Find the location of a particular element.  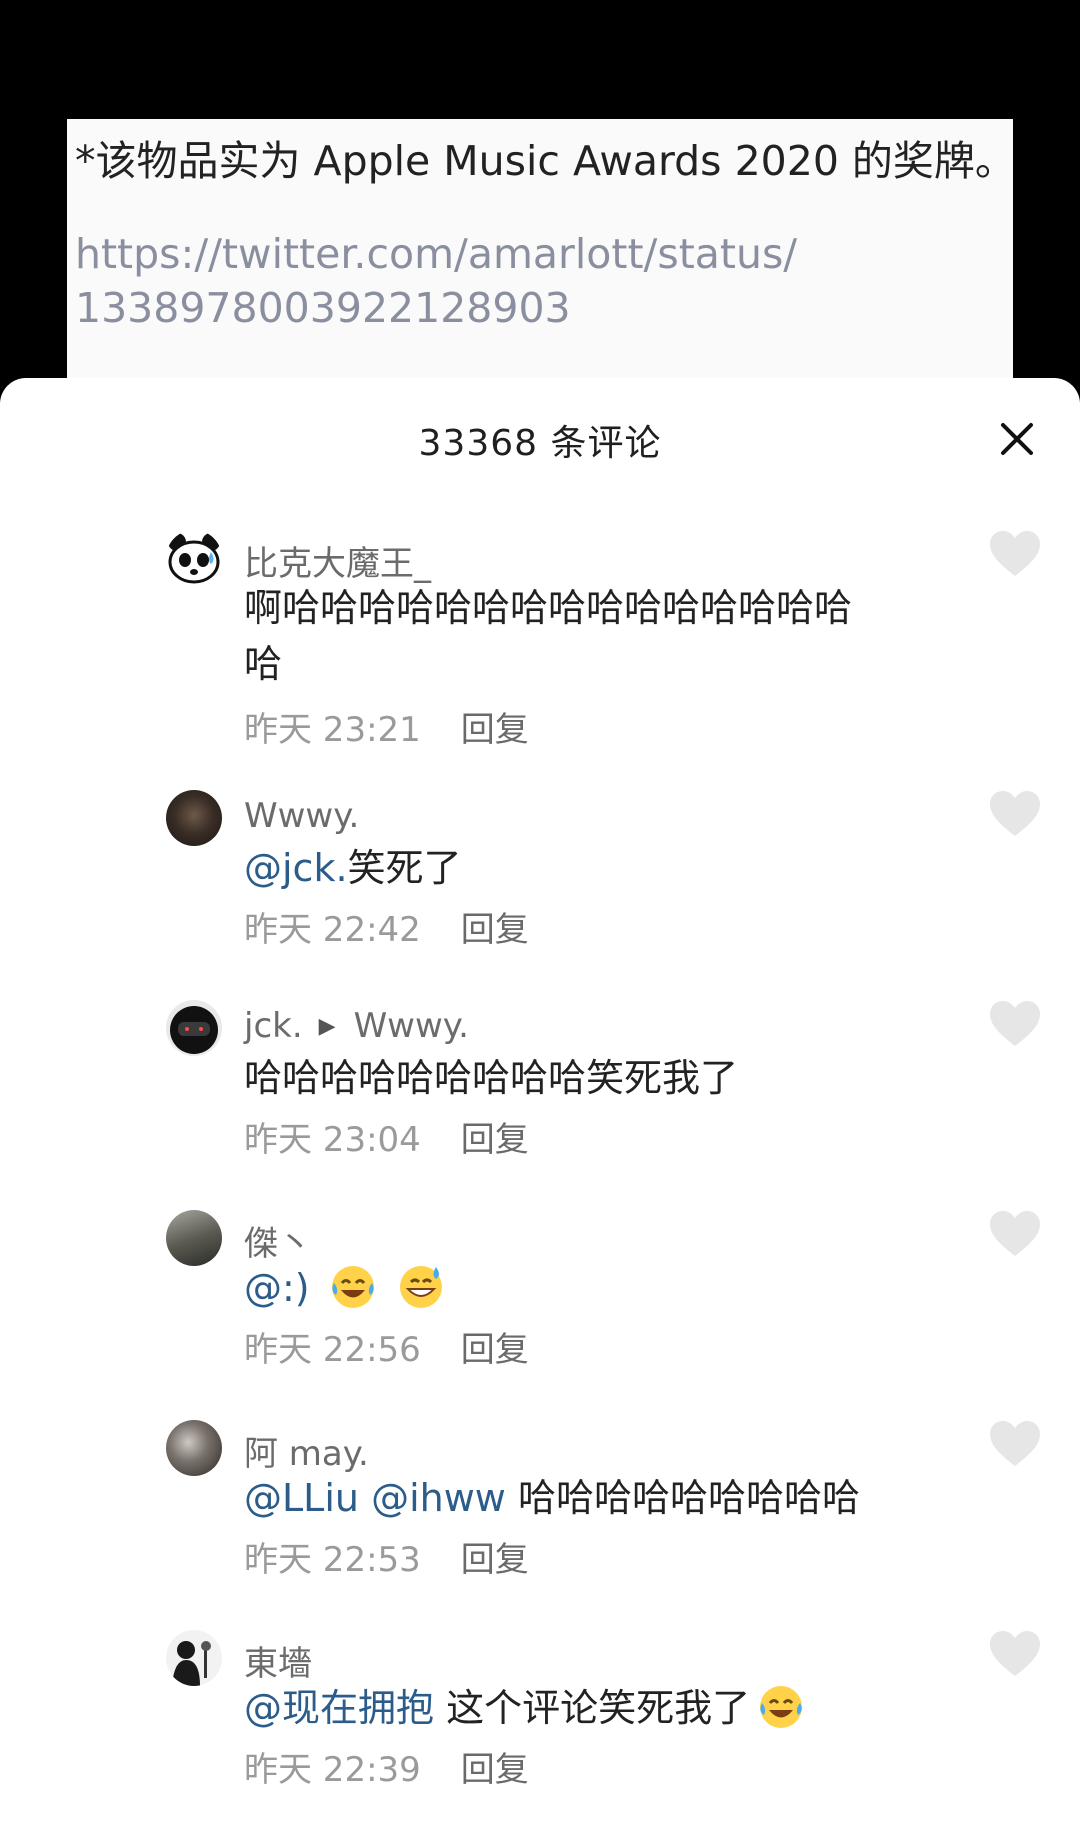

mention-link: @现在拥抱 is located at coordinates (339, 1708).